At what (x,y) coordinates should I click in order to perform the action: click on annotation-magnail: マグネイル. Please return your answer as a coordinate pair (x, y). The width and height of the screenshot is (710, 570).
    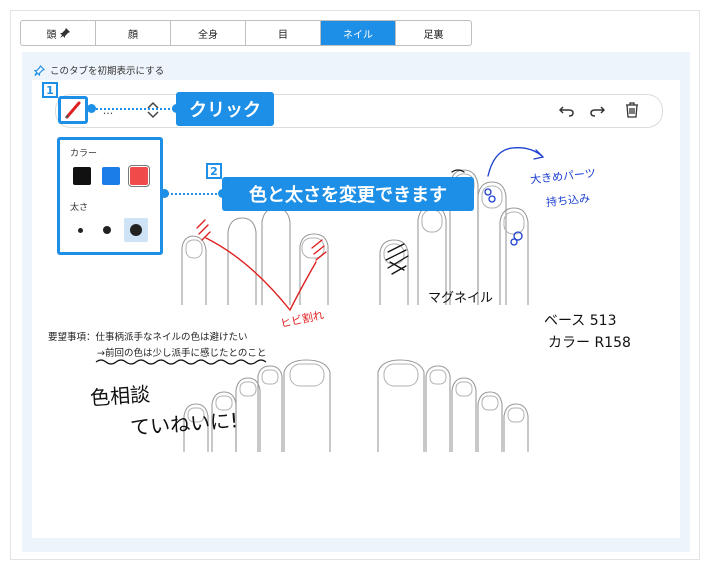
    Looking at the image, I should click on (461, 298).